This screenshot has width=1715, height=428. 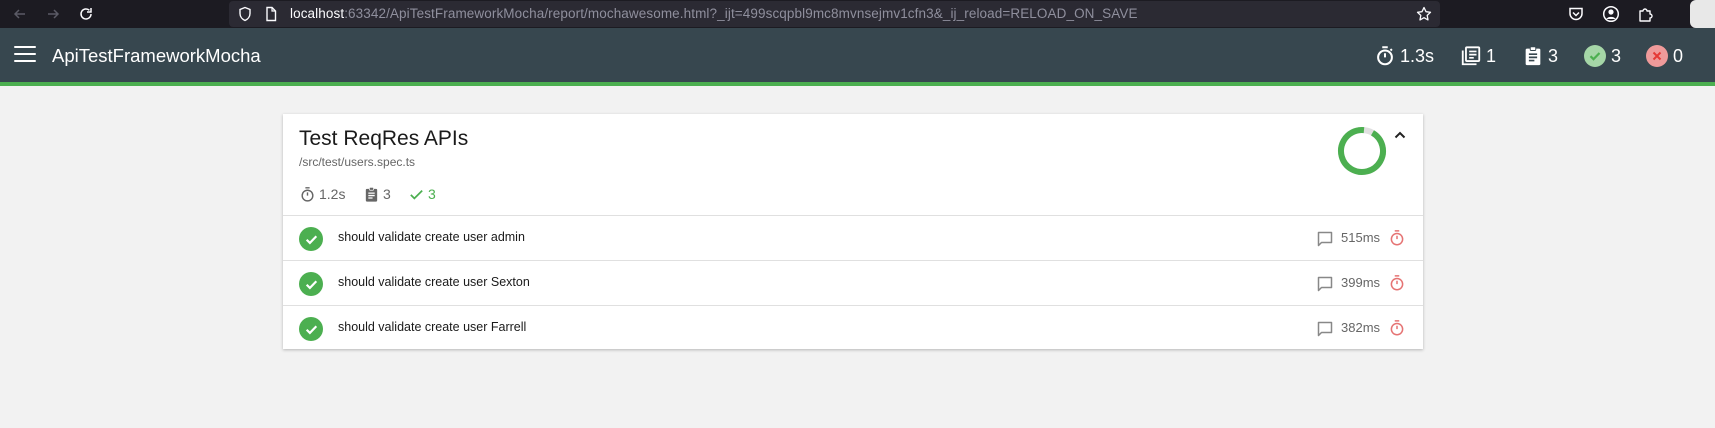 I want to click on back-button, so click(x=20, y=14).